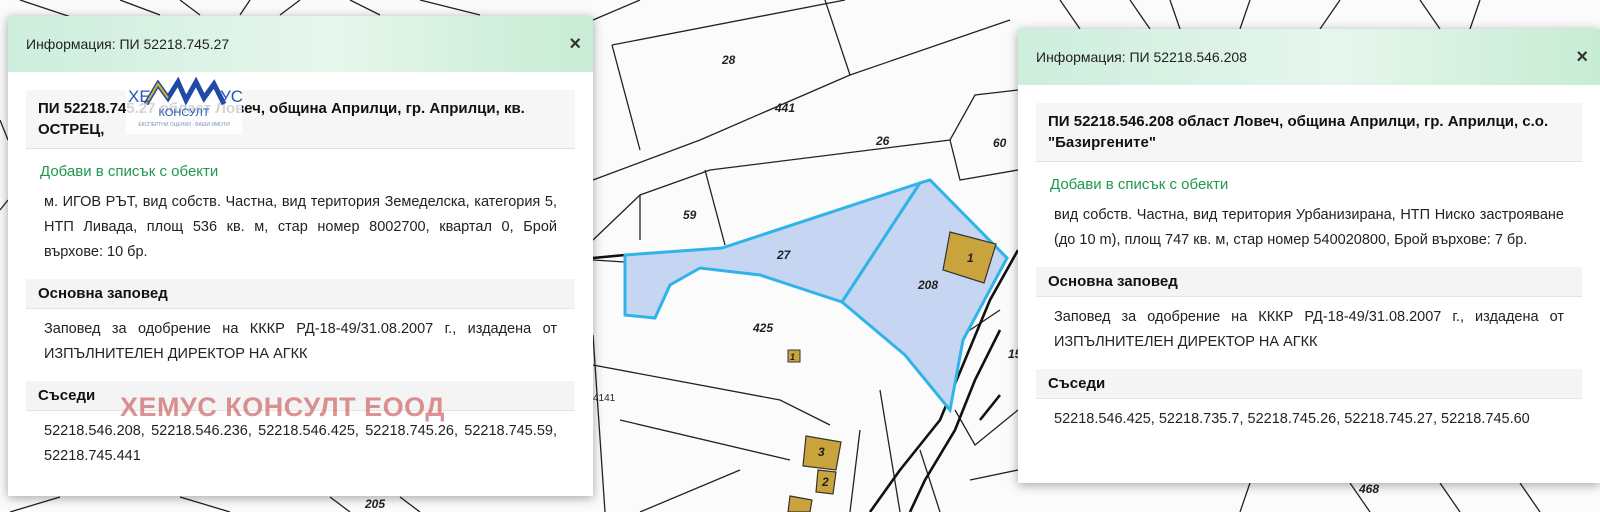  Describe the element at coordinates (784, 255) in the screenshot. I see `map-label: 27` at that location.